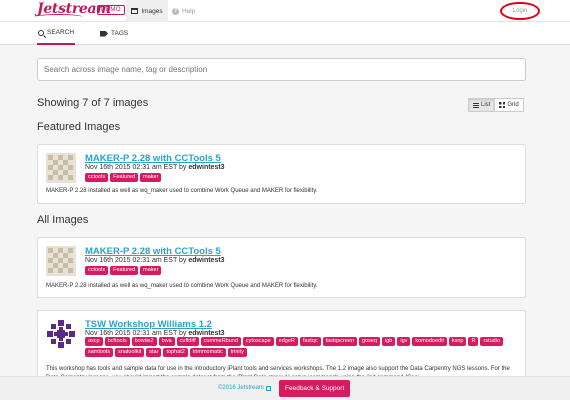  I want to click on grid-view-label: Grid, so click(513, 105).